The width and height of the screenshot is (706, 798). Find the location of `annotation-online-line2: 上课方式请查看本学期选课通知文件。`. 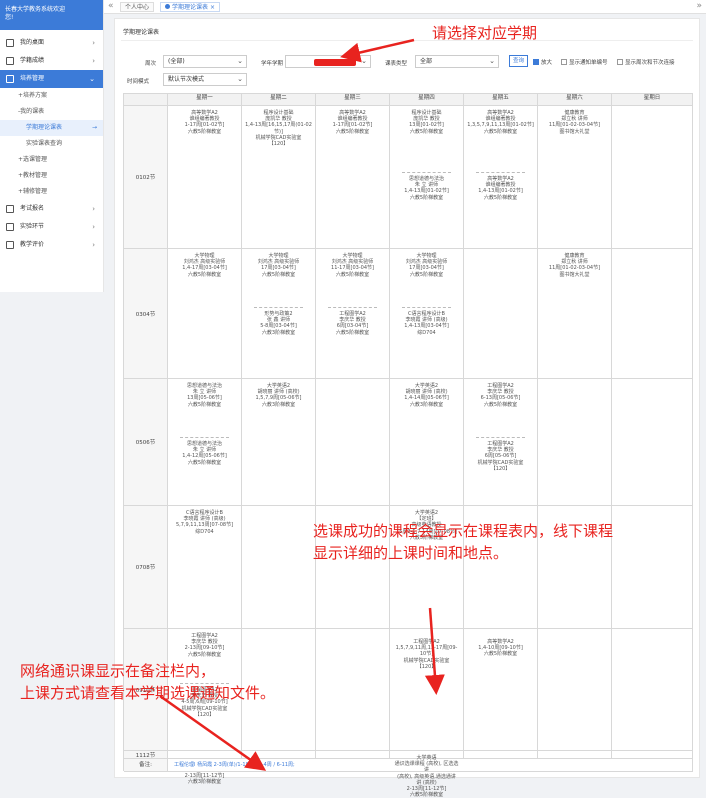

annotation-online-line2: 上课方式请查看本学期选课通知文件。 is located at coordinates (148, 693).